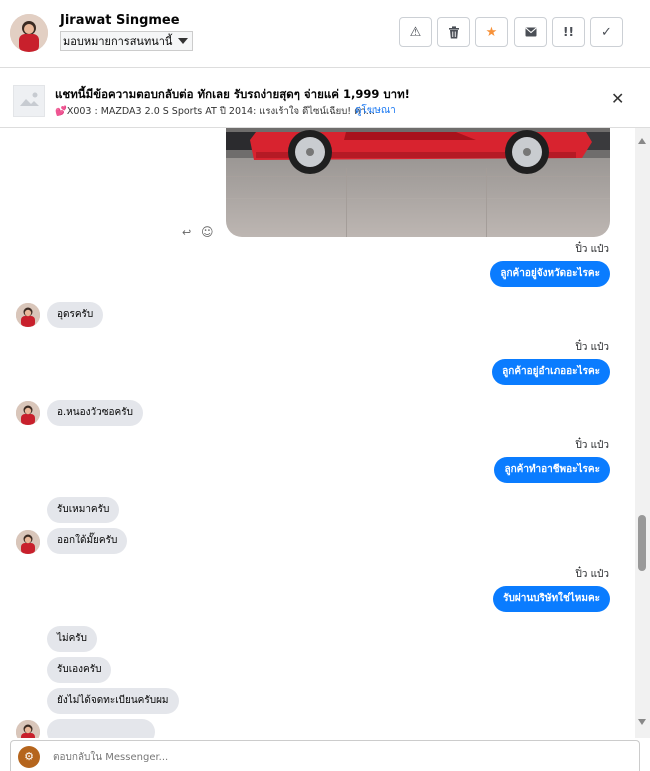 The width and height of the screenshot is (650, 771). What do you see at coordinates (29, 101) in the screenshot?
I see `ad-thumbnail-image` at bounding box center [29, 101].